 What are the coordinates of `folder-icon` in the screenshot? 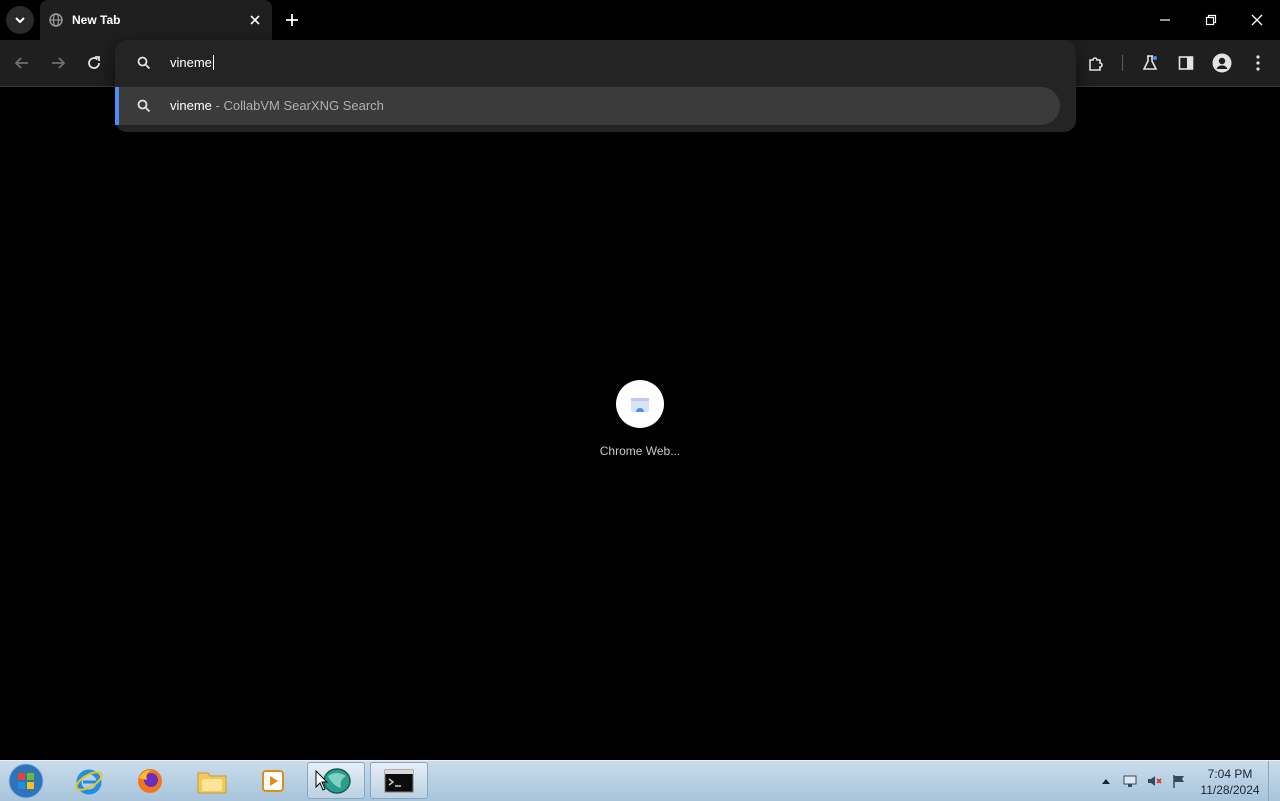 It's located at (212, 782).